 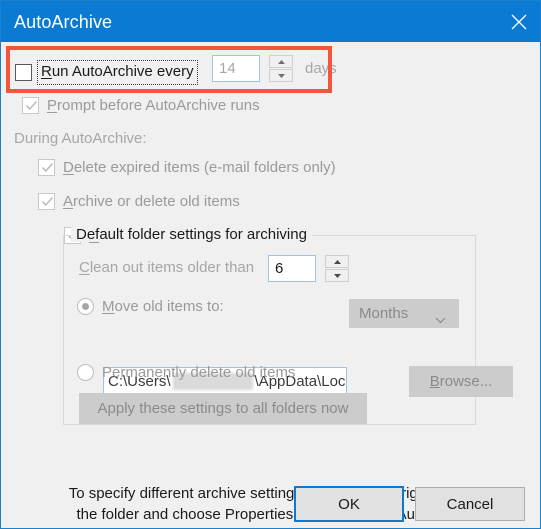 I want to click on clean-out-spinner: 6, so click(x=308, y=268).